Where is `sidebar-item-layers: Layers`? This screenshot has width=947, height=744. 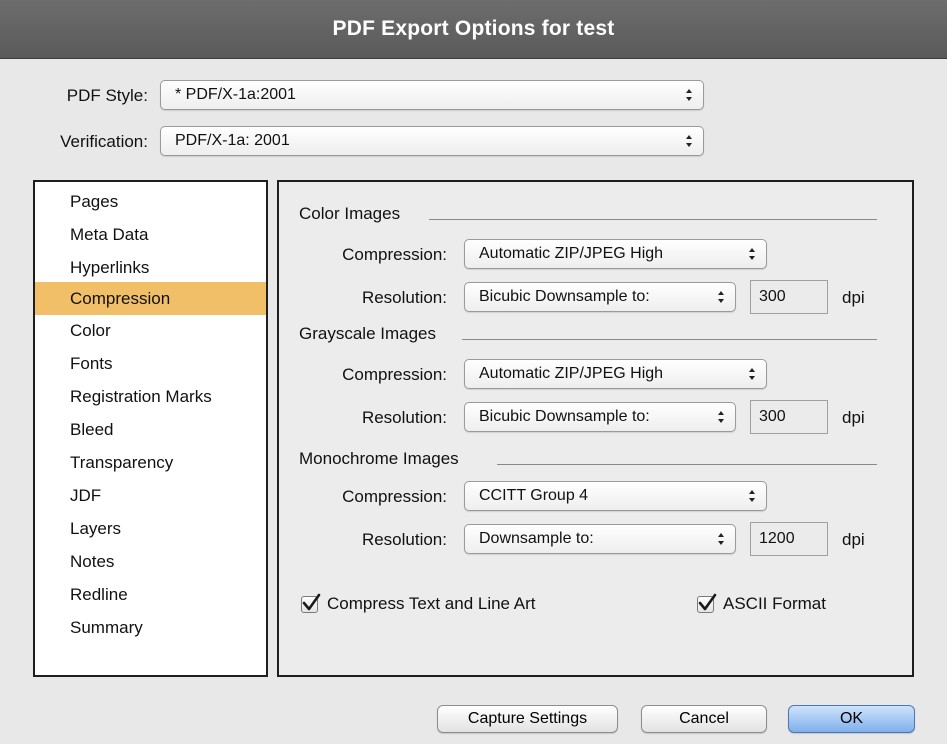 sidebar-item-layers: Layers is located at coordinates (150, 528).